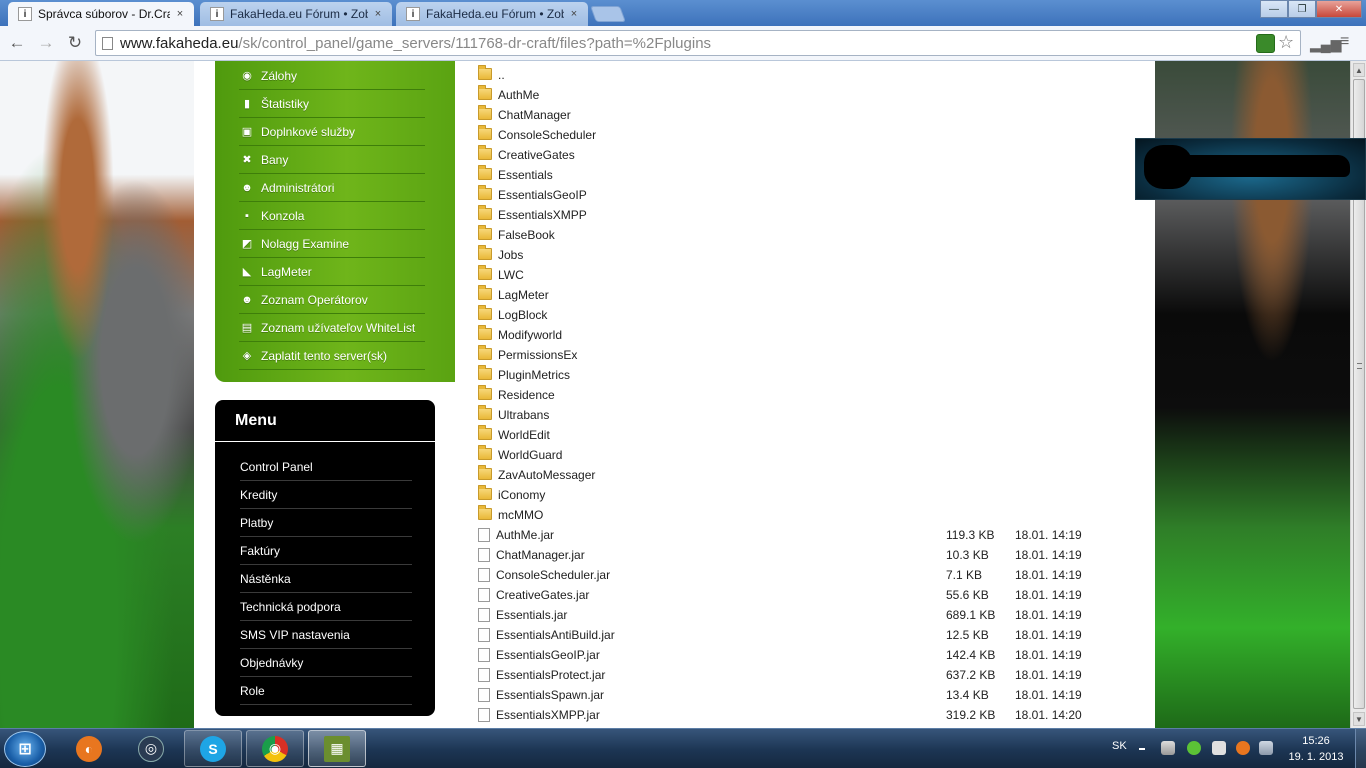  I want to click on folder-row: ConsoleScheduler, so click(803, 135).